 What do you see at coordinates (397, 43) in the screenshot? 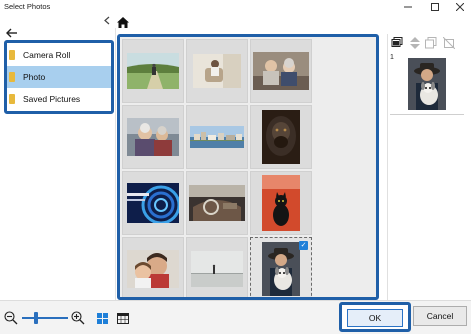
I see `stack-icon` at bounding box center [397, 43].